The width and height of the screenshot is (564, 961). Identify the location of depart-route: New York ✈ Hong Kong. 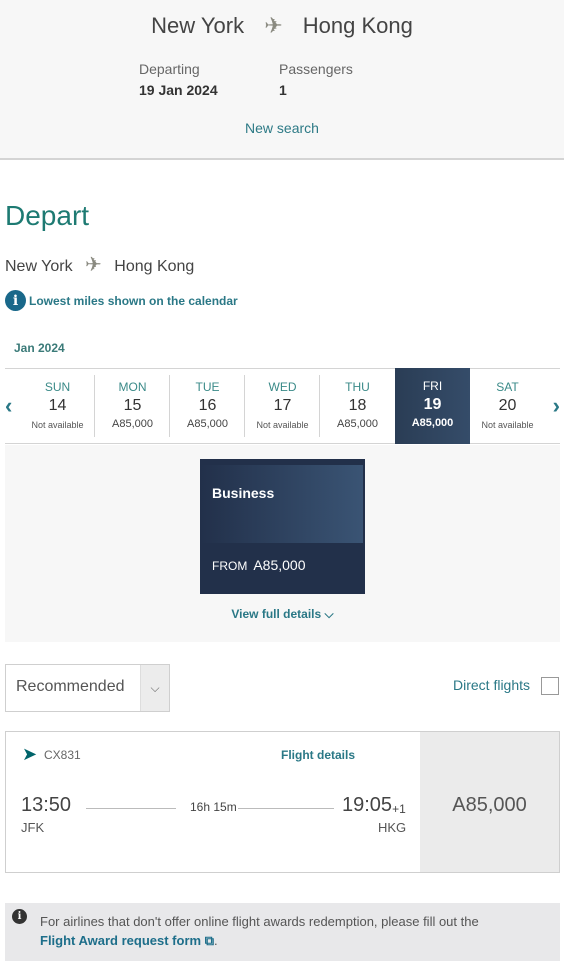
(99, 264).